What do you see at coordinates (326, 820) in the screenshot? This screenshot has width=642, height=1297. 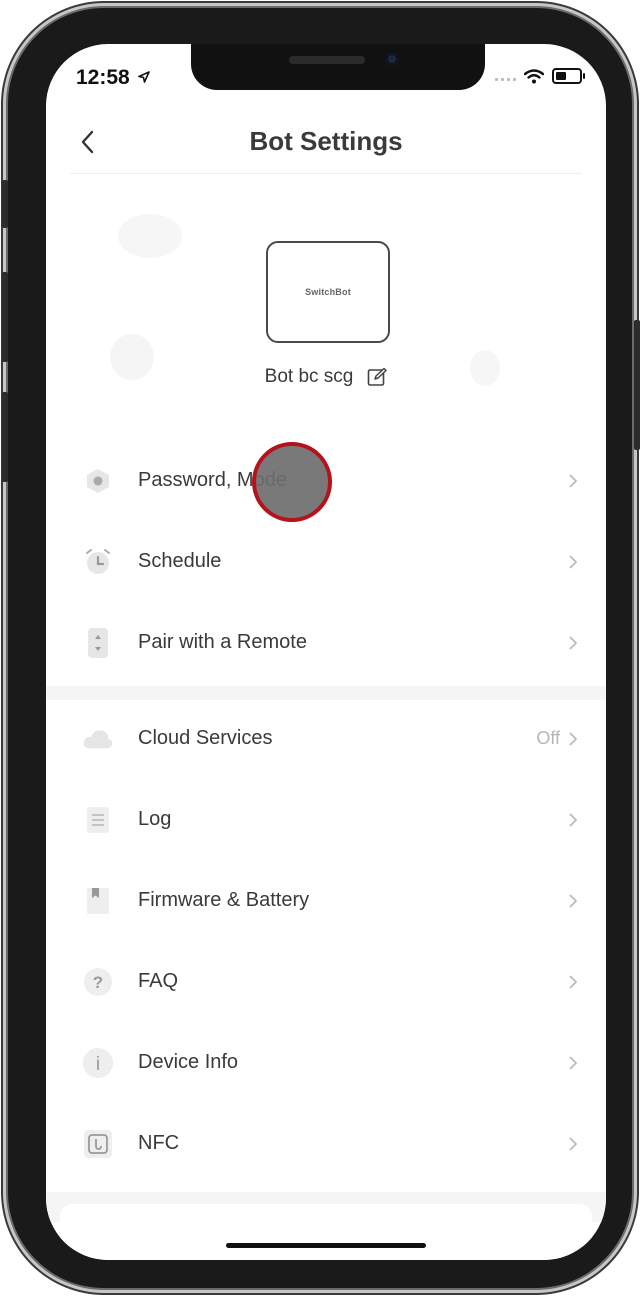 I see `row-log: Log` at bounding box center [326, 820].